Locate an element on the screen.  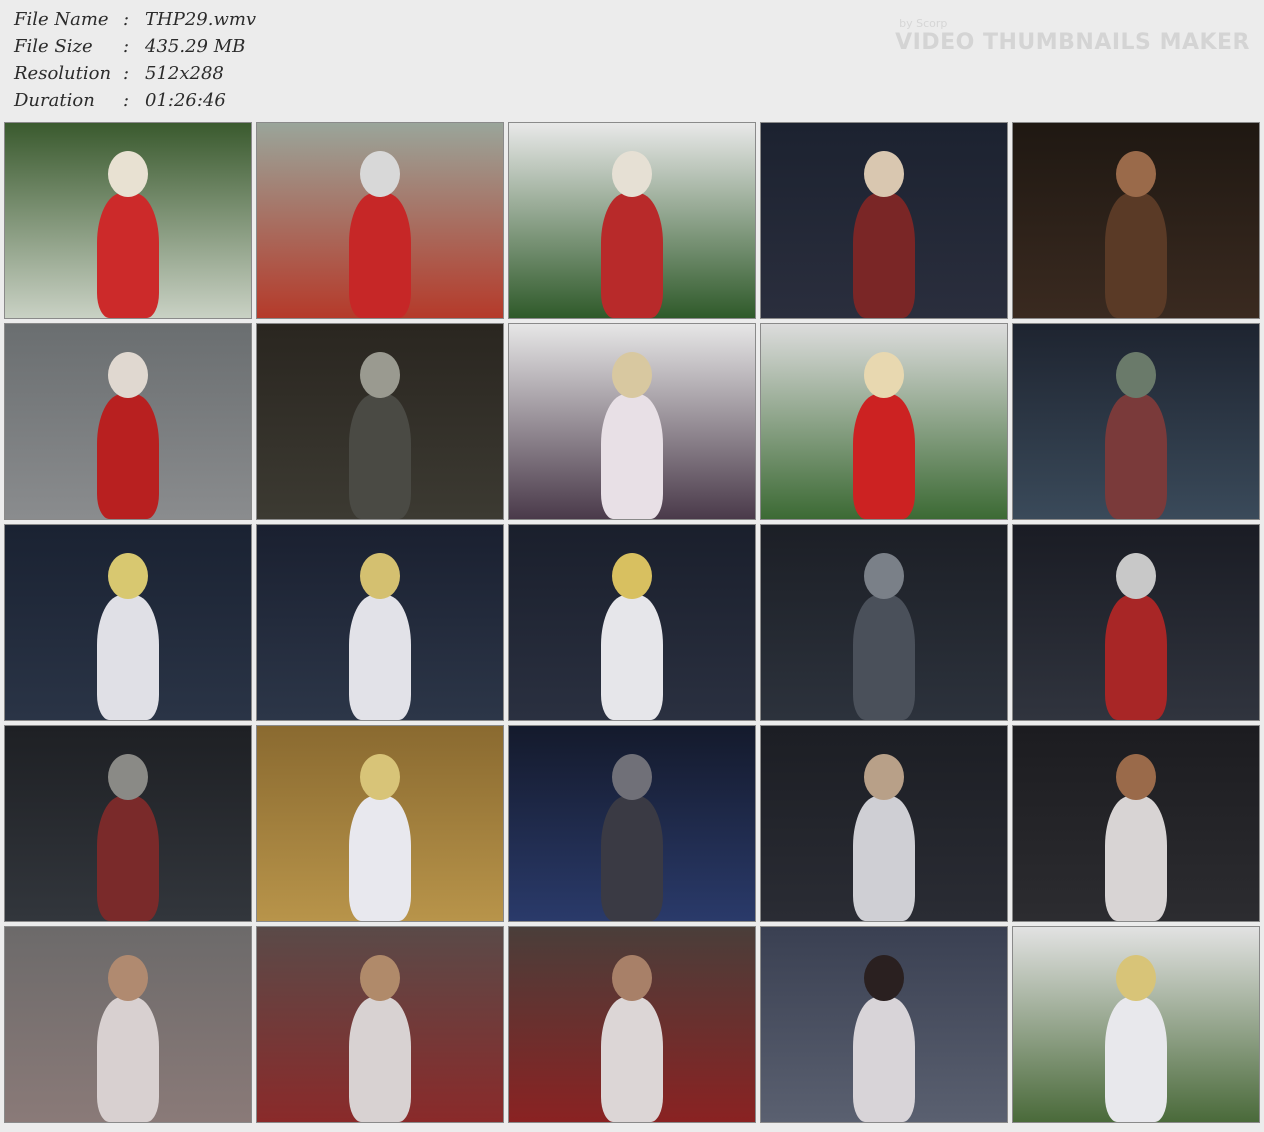
info-value: THP29.wmv is located at coordinates (201, 19).